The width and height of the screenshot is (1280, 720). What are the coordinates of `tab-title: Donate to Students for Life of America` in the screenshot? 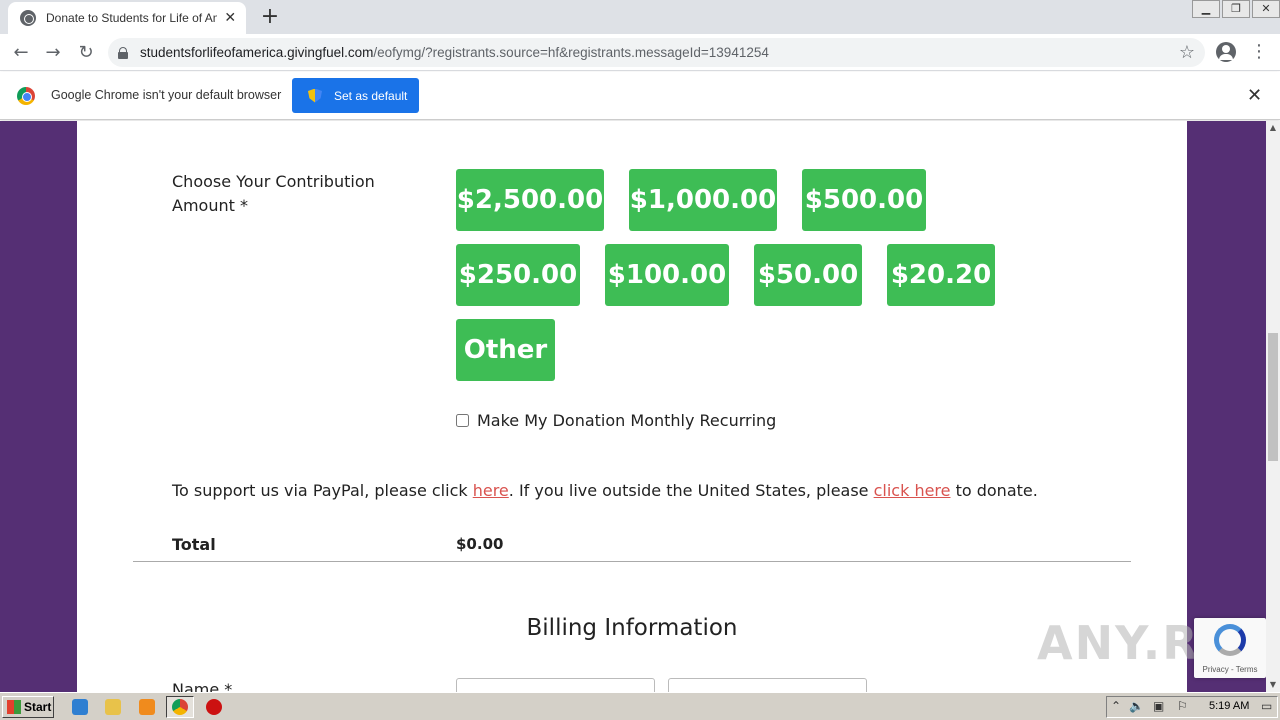 It's located at (131, 18).